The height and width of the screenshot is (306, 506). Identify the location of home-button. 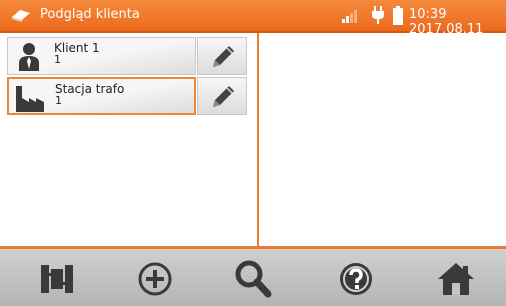
(456, 279).